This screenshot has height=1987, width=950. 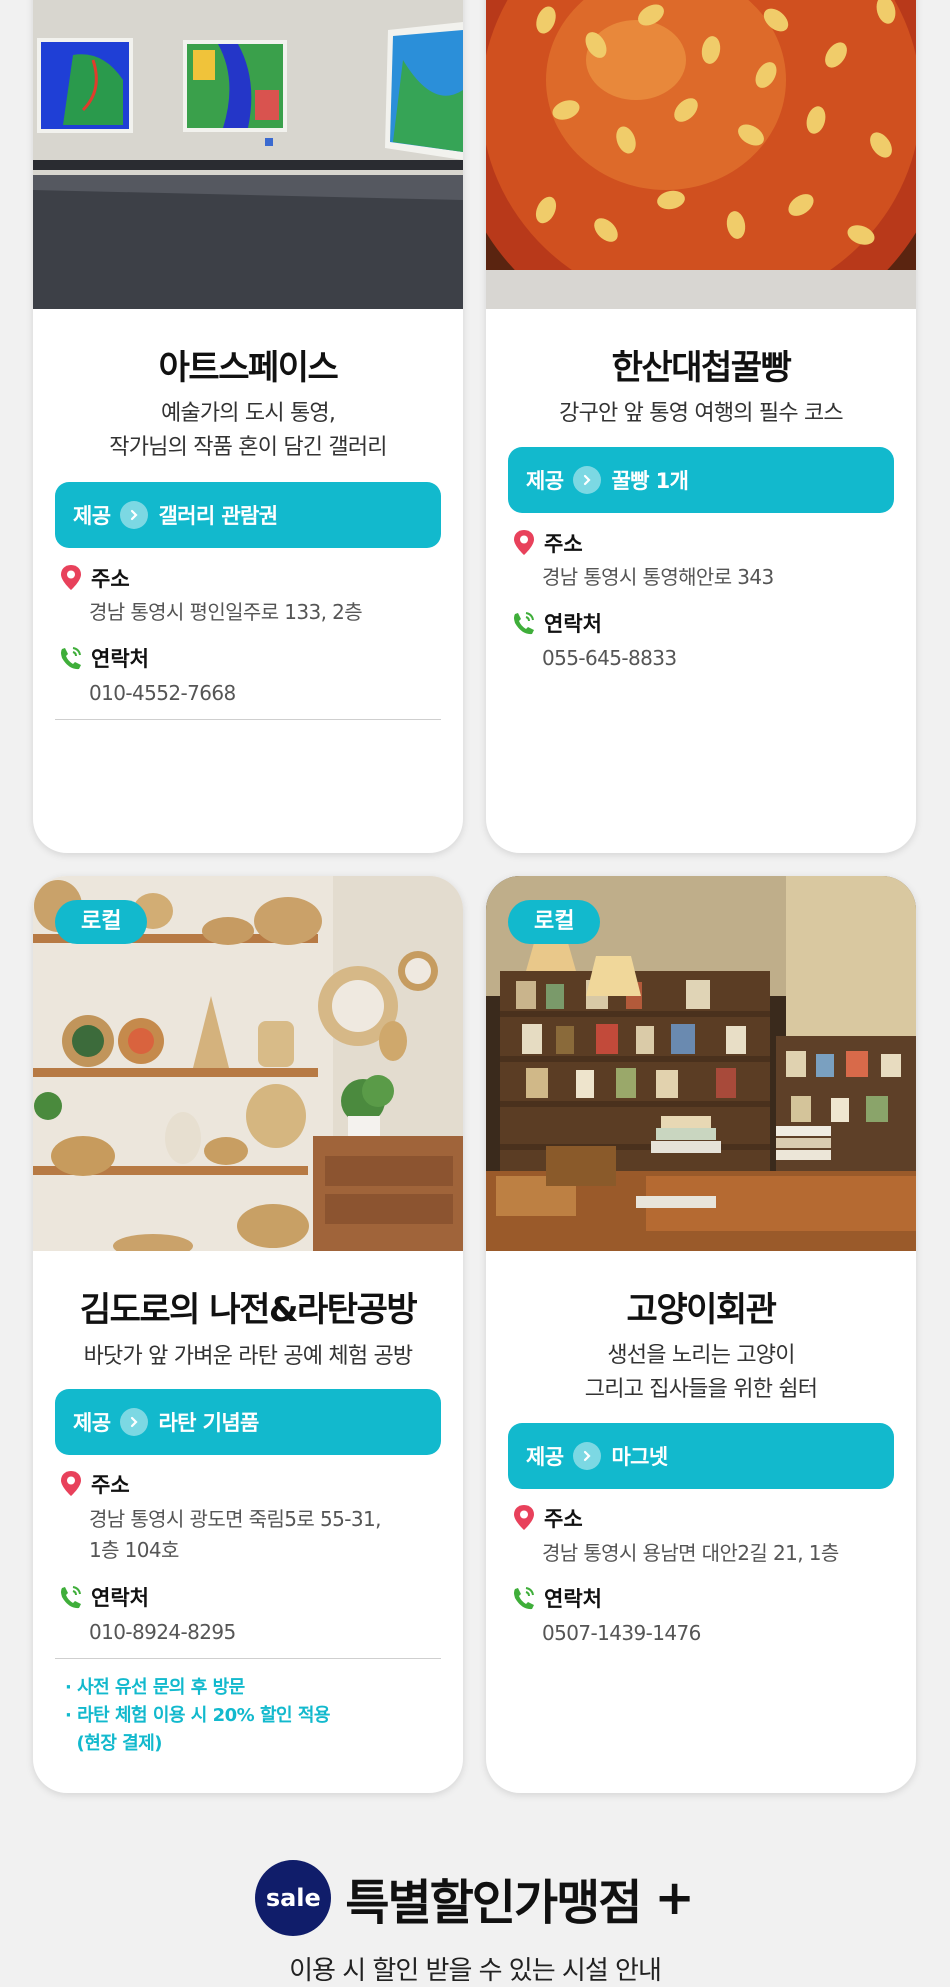 I want to click on note-line: · 라탄 체험 이용 시 20% 할인 적용, so click(x=197, y=1715).